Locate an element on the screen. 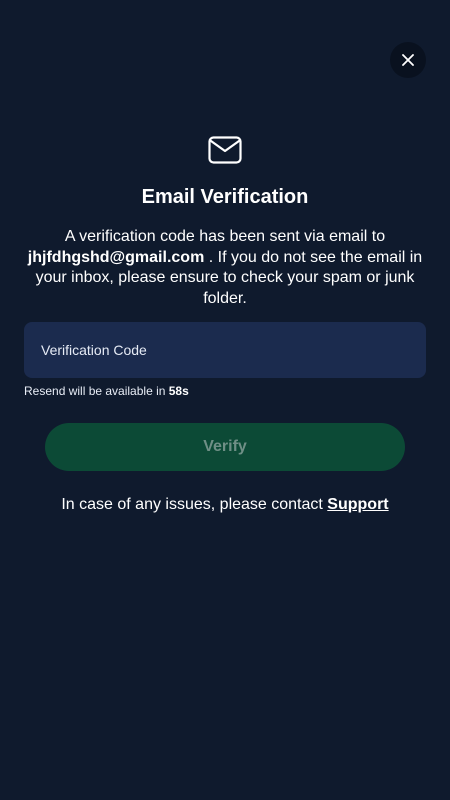 This screenshot has width=450, height=800. close-icon is located at coordinates (408, 60).